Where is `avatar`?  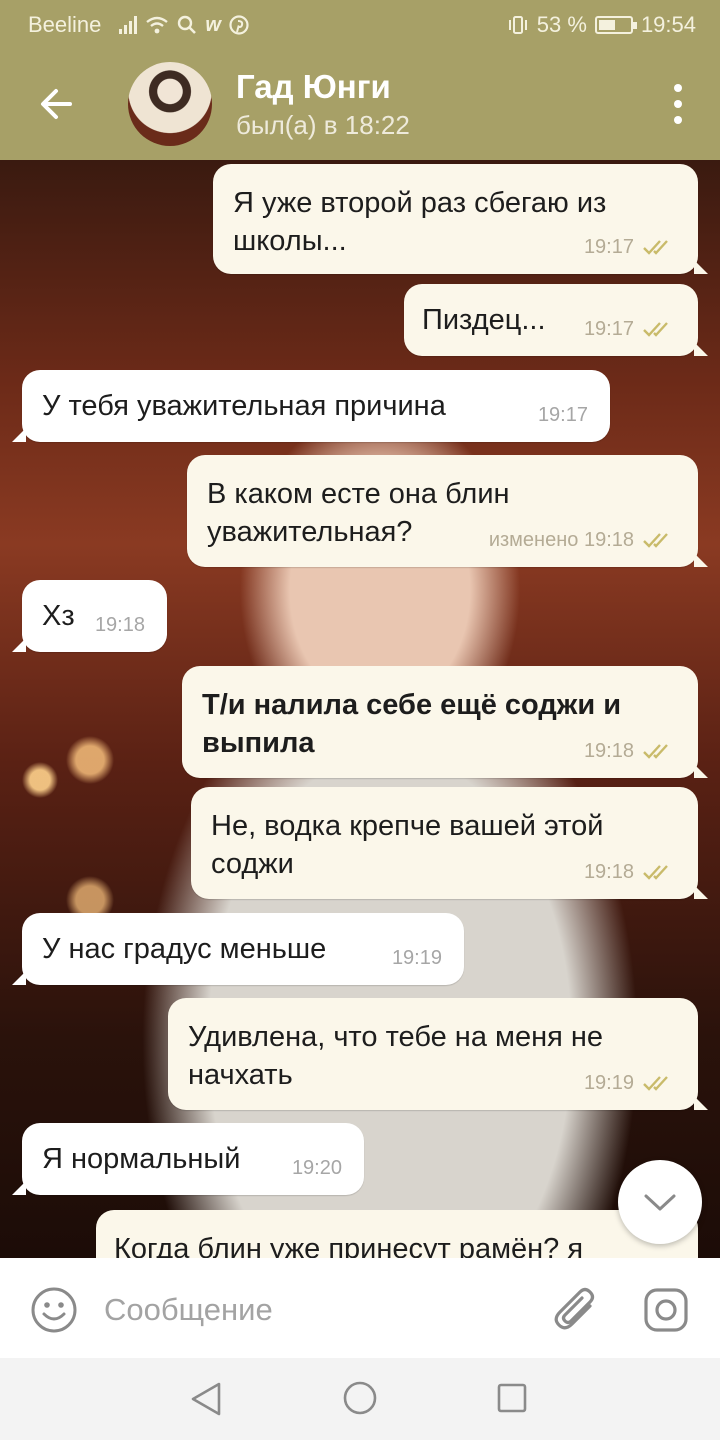 avatar is located at coordinates (170, 104).